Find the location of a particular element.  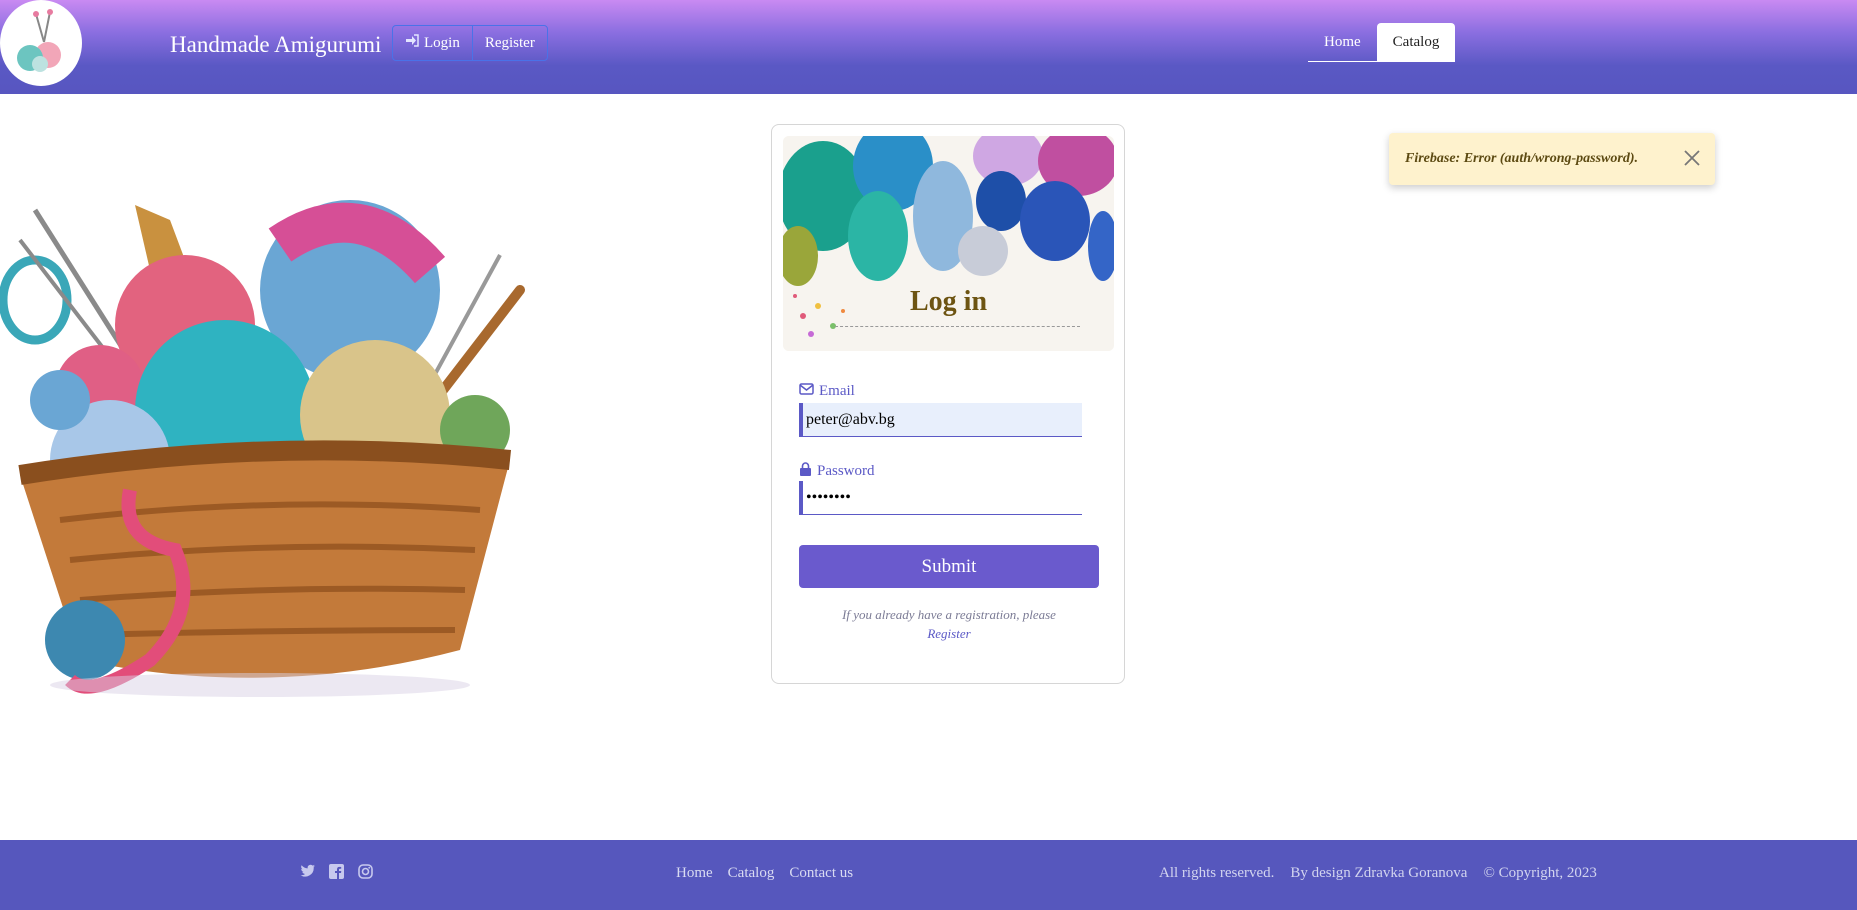

copyright-text: © Copyright, 2023 is located at coordinates (1540, 873).